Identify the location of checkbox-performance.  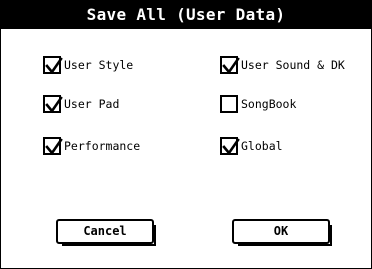
(53, 146).